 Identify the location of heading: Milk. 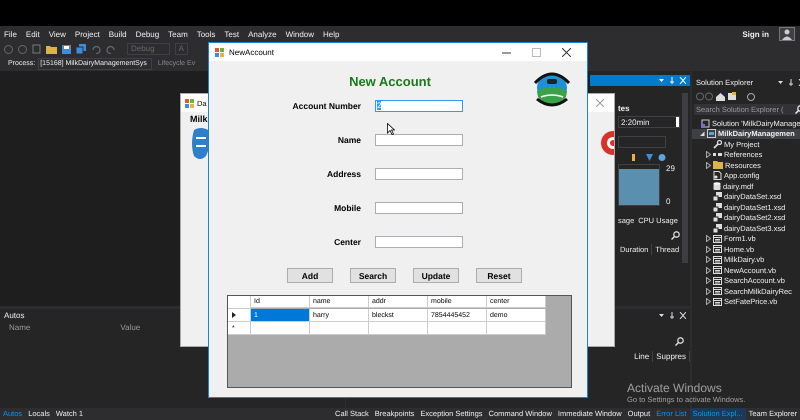
(199, 119).